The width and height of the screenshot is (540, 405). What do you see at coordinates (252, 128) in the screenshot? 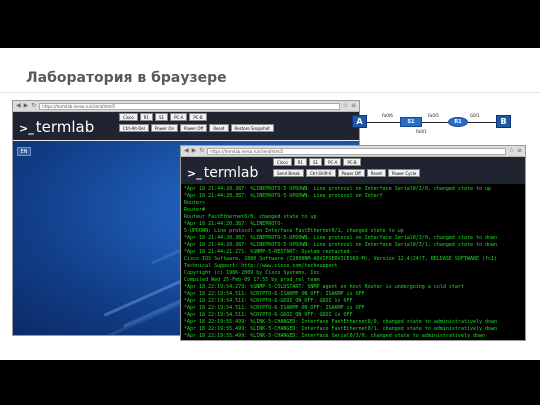
I see `restore-snapshot-button: Restore Snapshot` at bounding box center [252, 128].